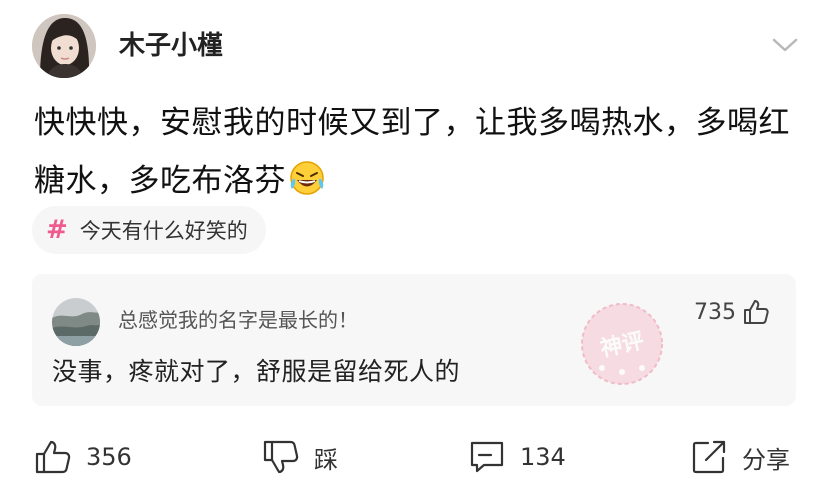 This screenshot has width=828, height=493. Describe the element at coordinates (766, 459) in the screenshot. I see `share-label: 分享` at that location.